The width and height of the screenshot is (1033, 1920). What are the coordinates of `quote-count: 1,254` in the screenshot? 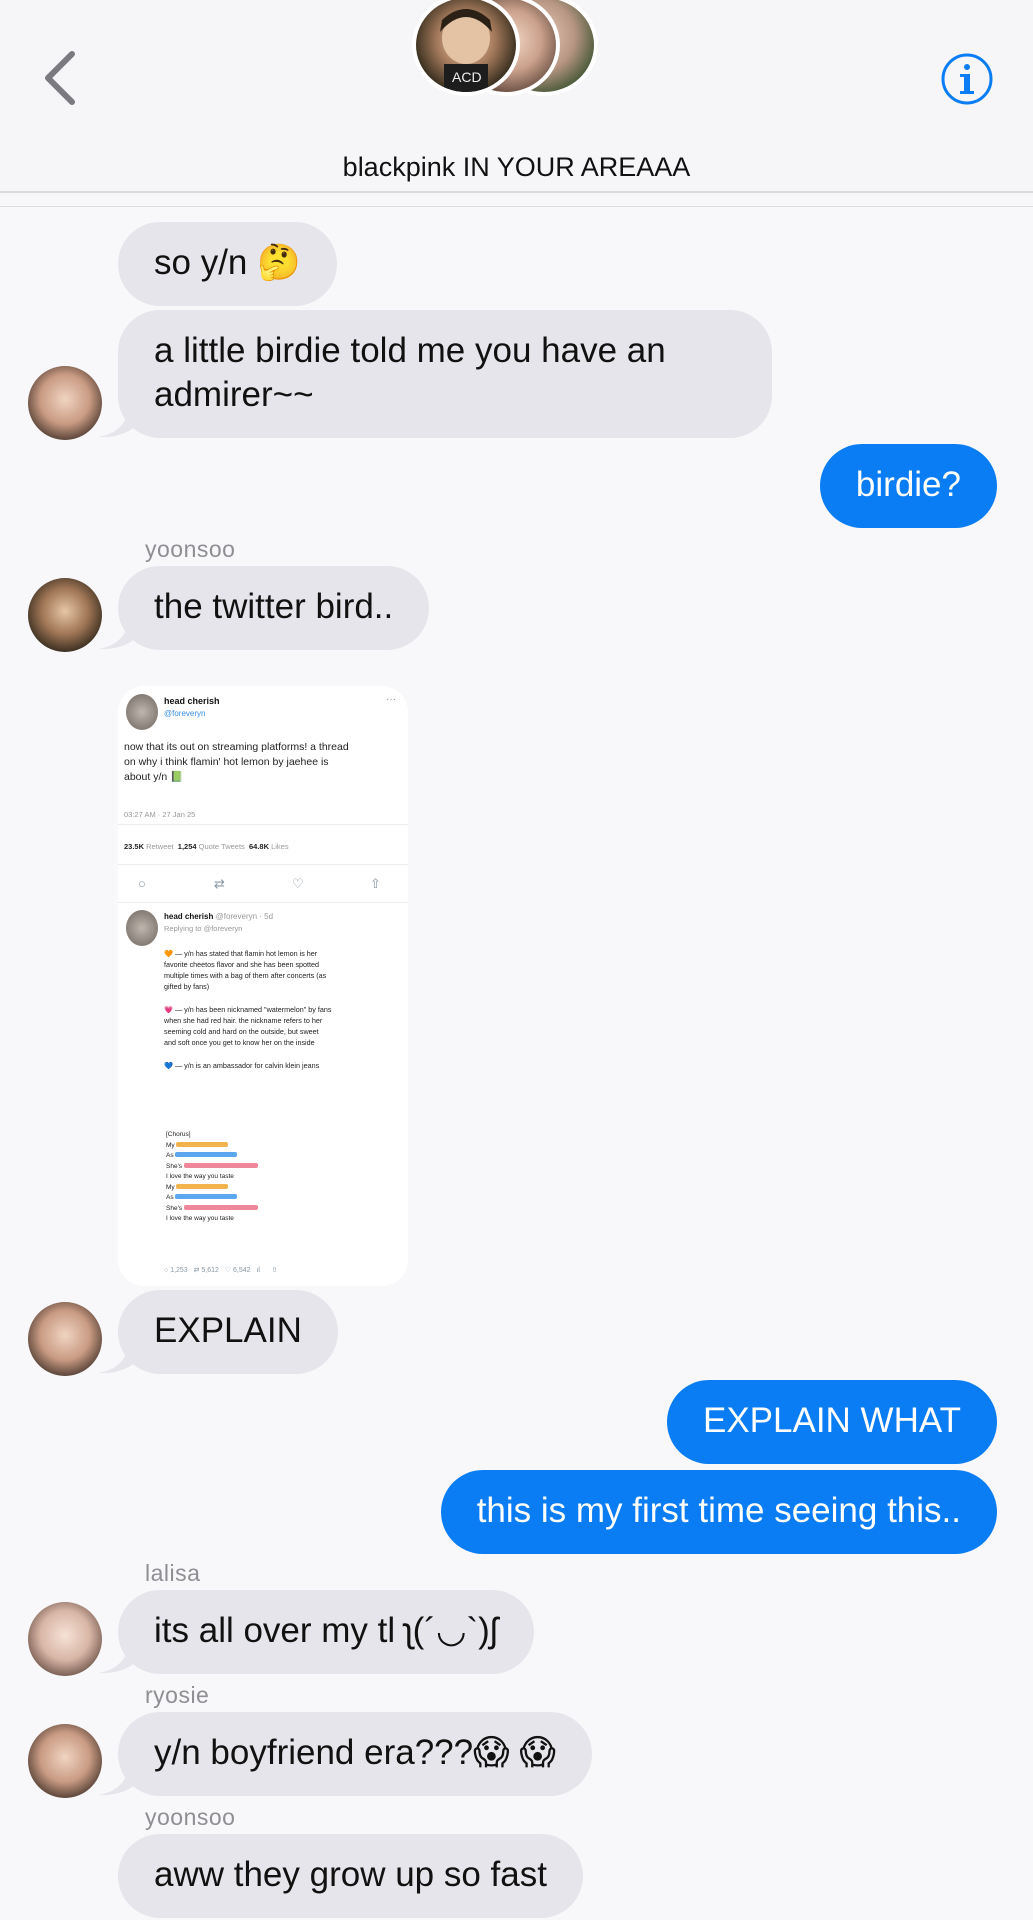 It's located at (187, 846).